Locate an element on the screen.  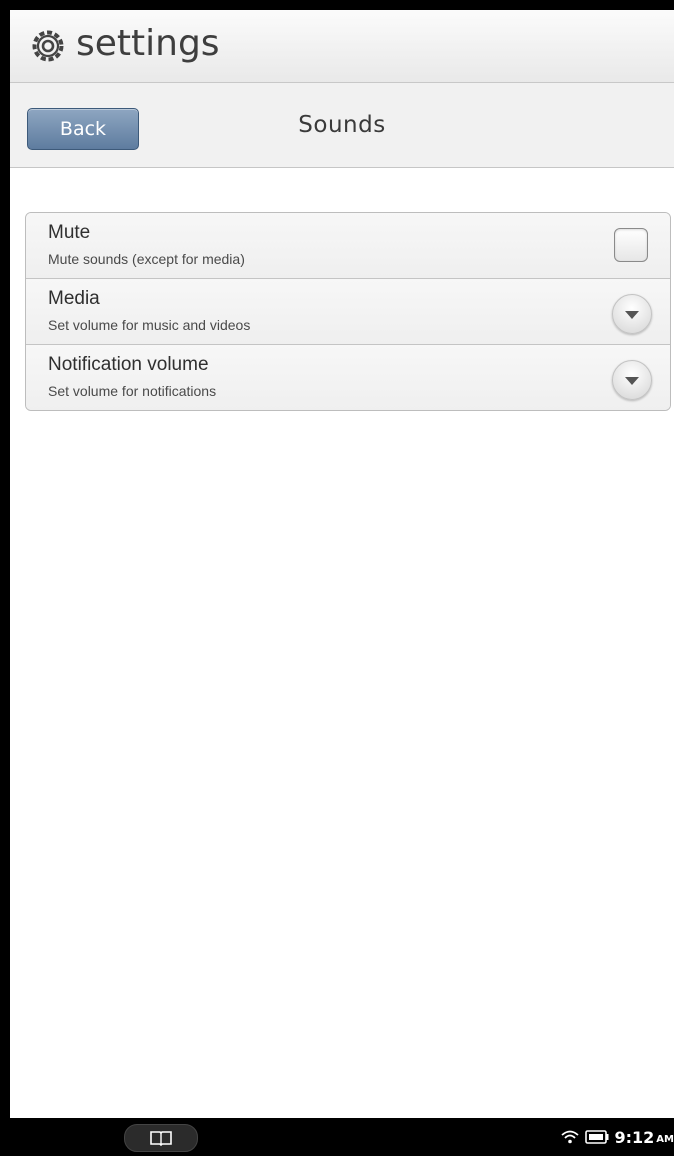
book-icon is located at coordinates (161, 1138).